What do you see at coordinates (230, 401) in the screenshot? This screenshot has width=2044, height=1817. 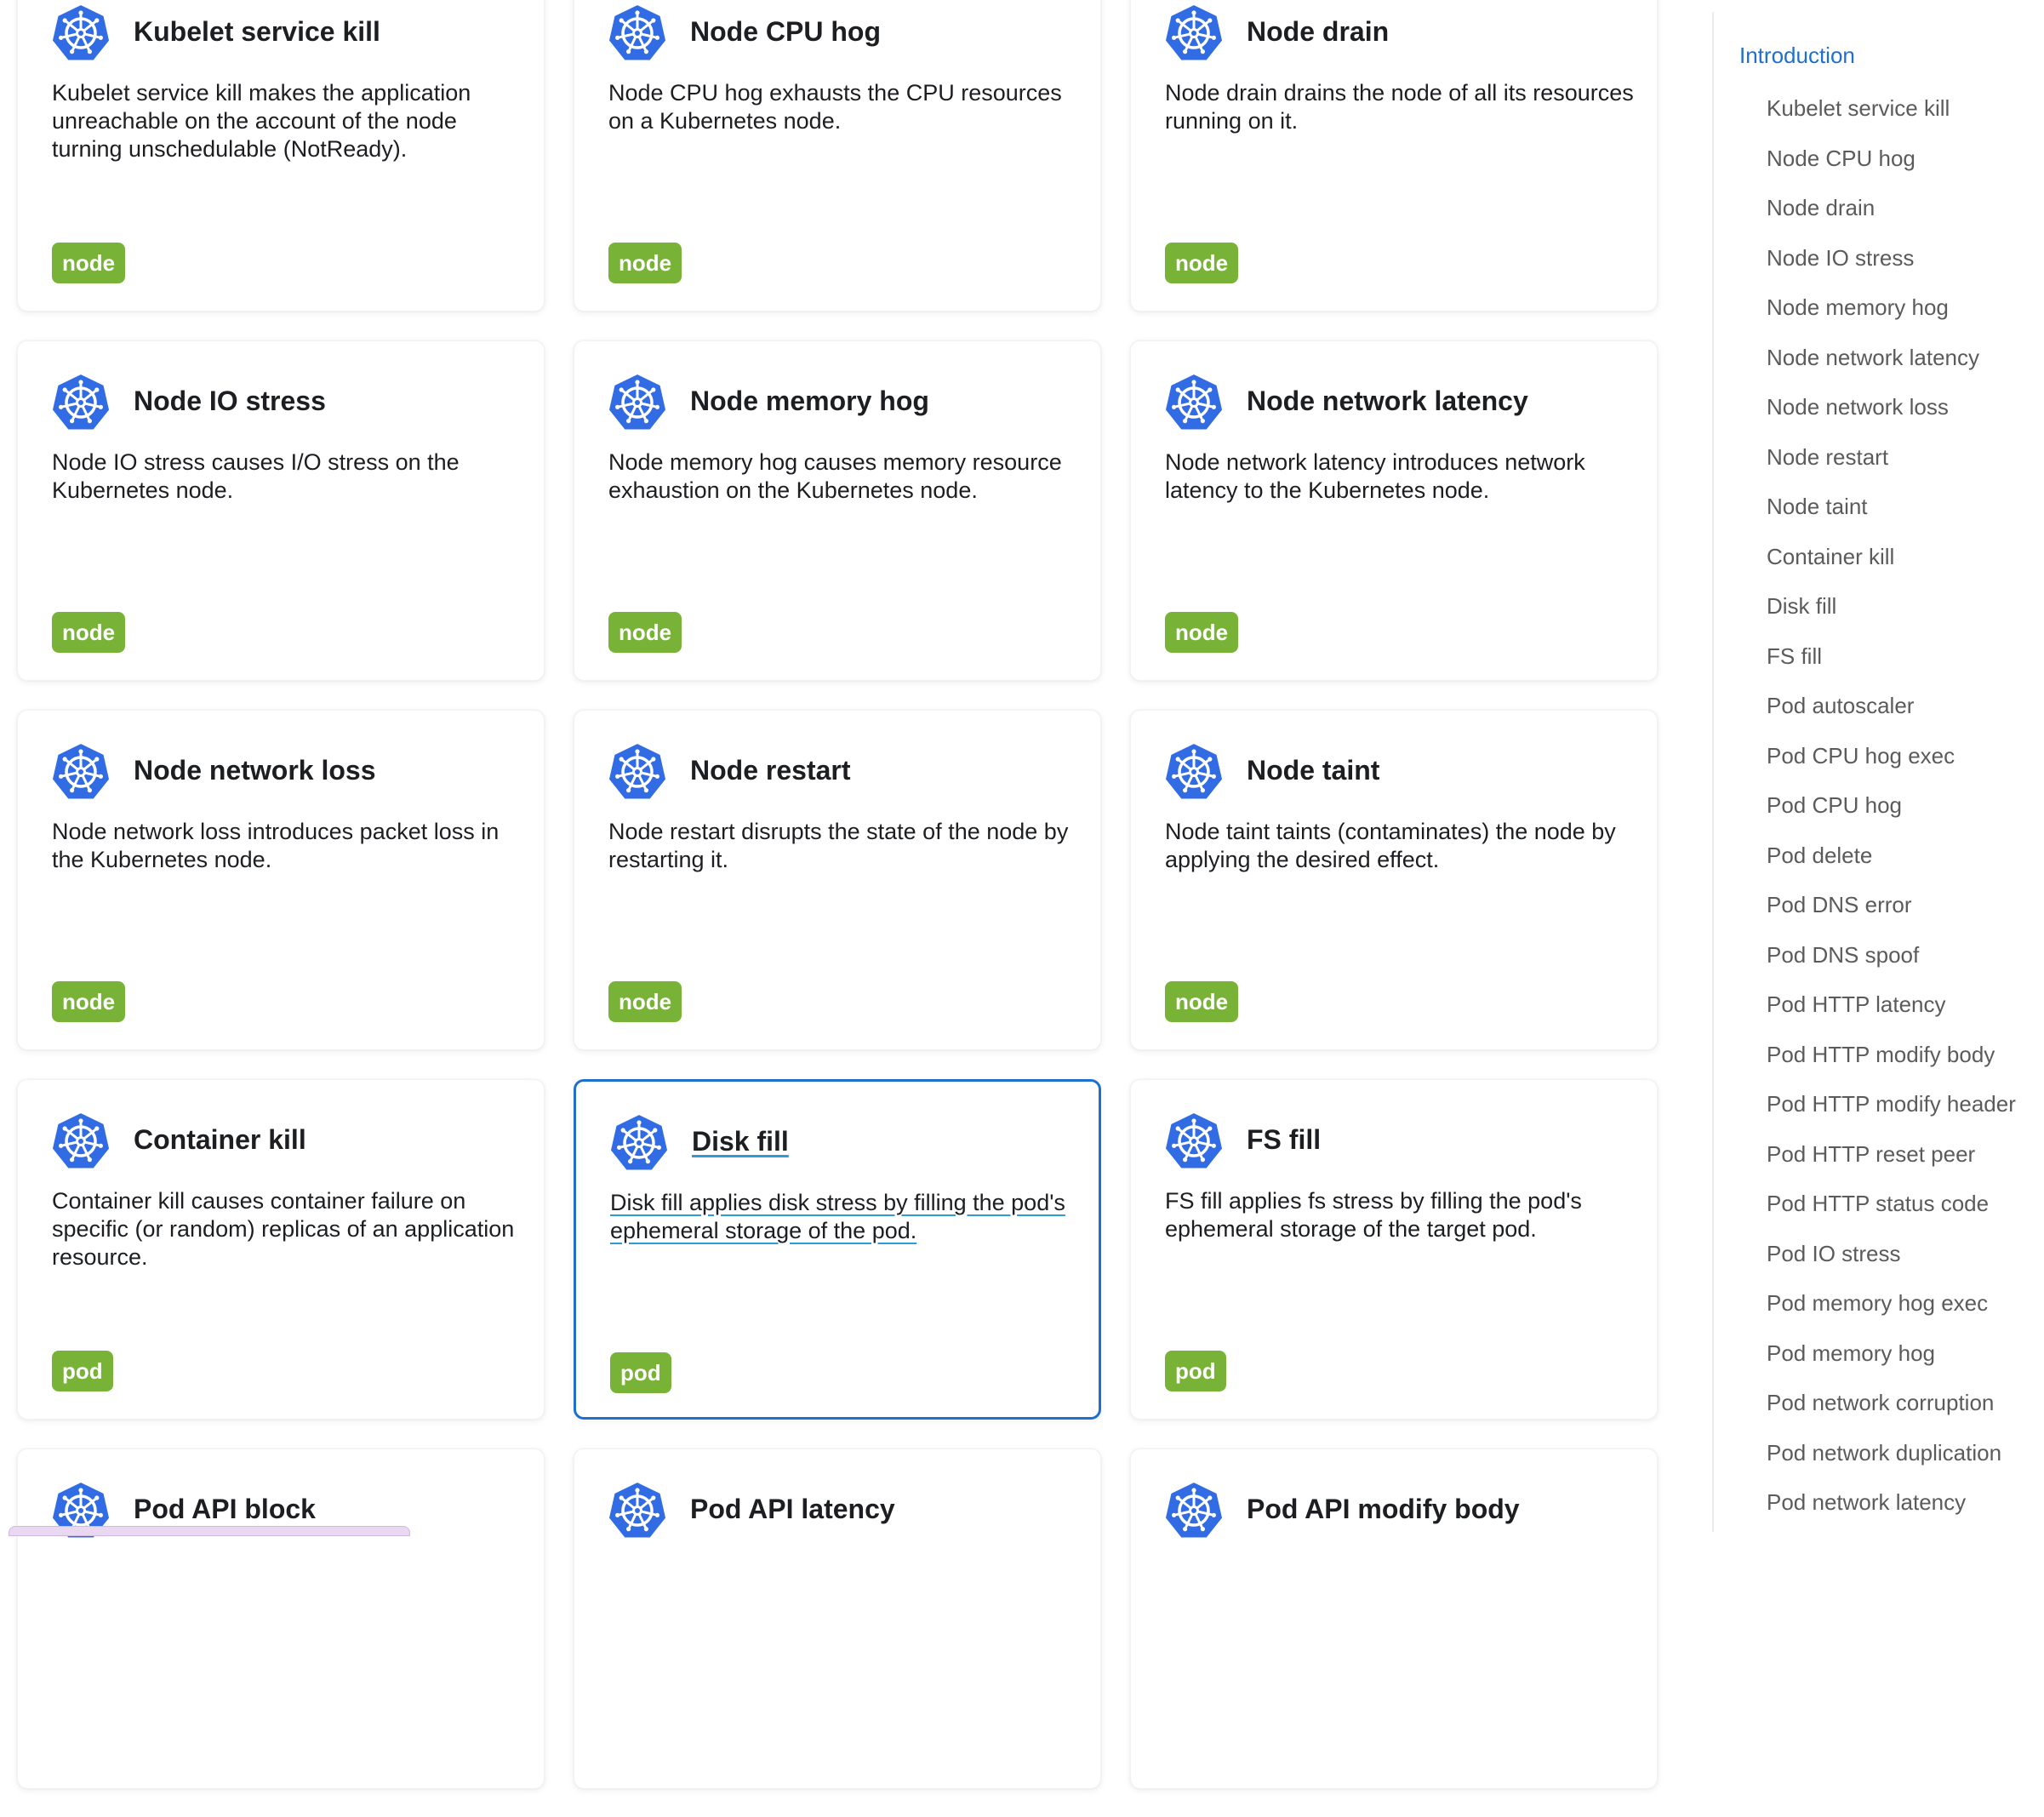 I see `card-title: Node IO stress` at bounding box center [230, 401].